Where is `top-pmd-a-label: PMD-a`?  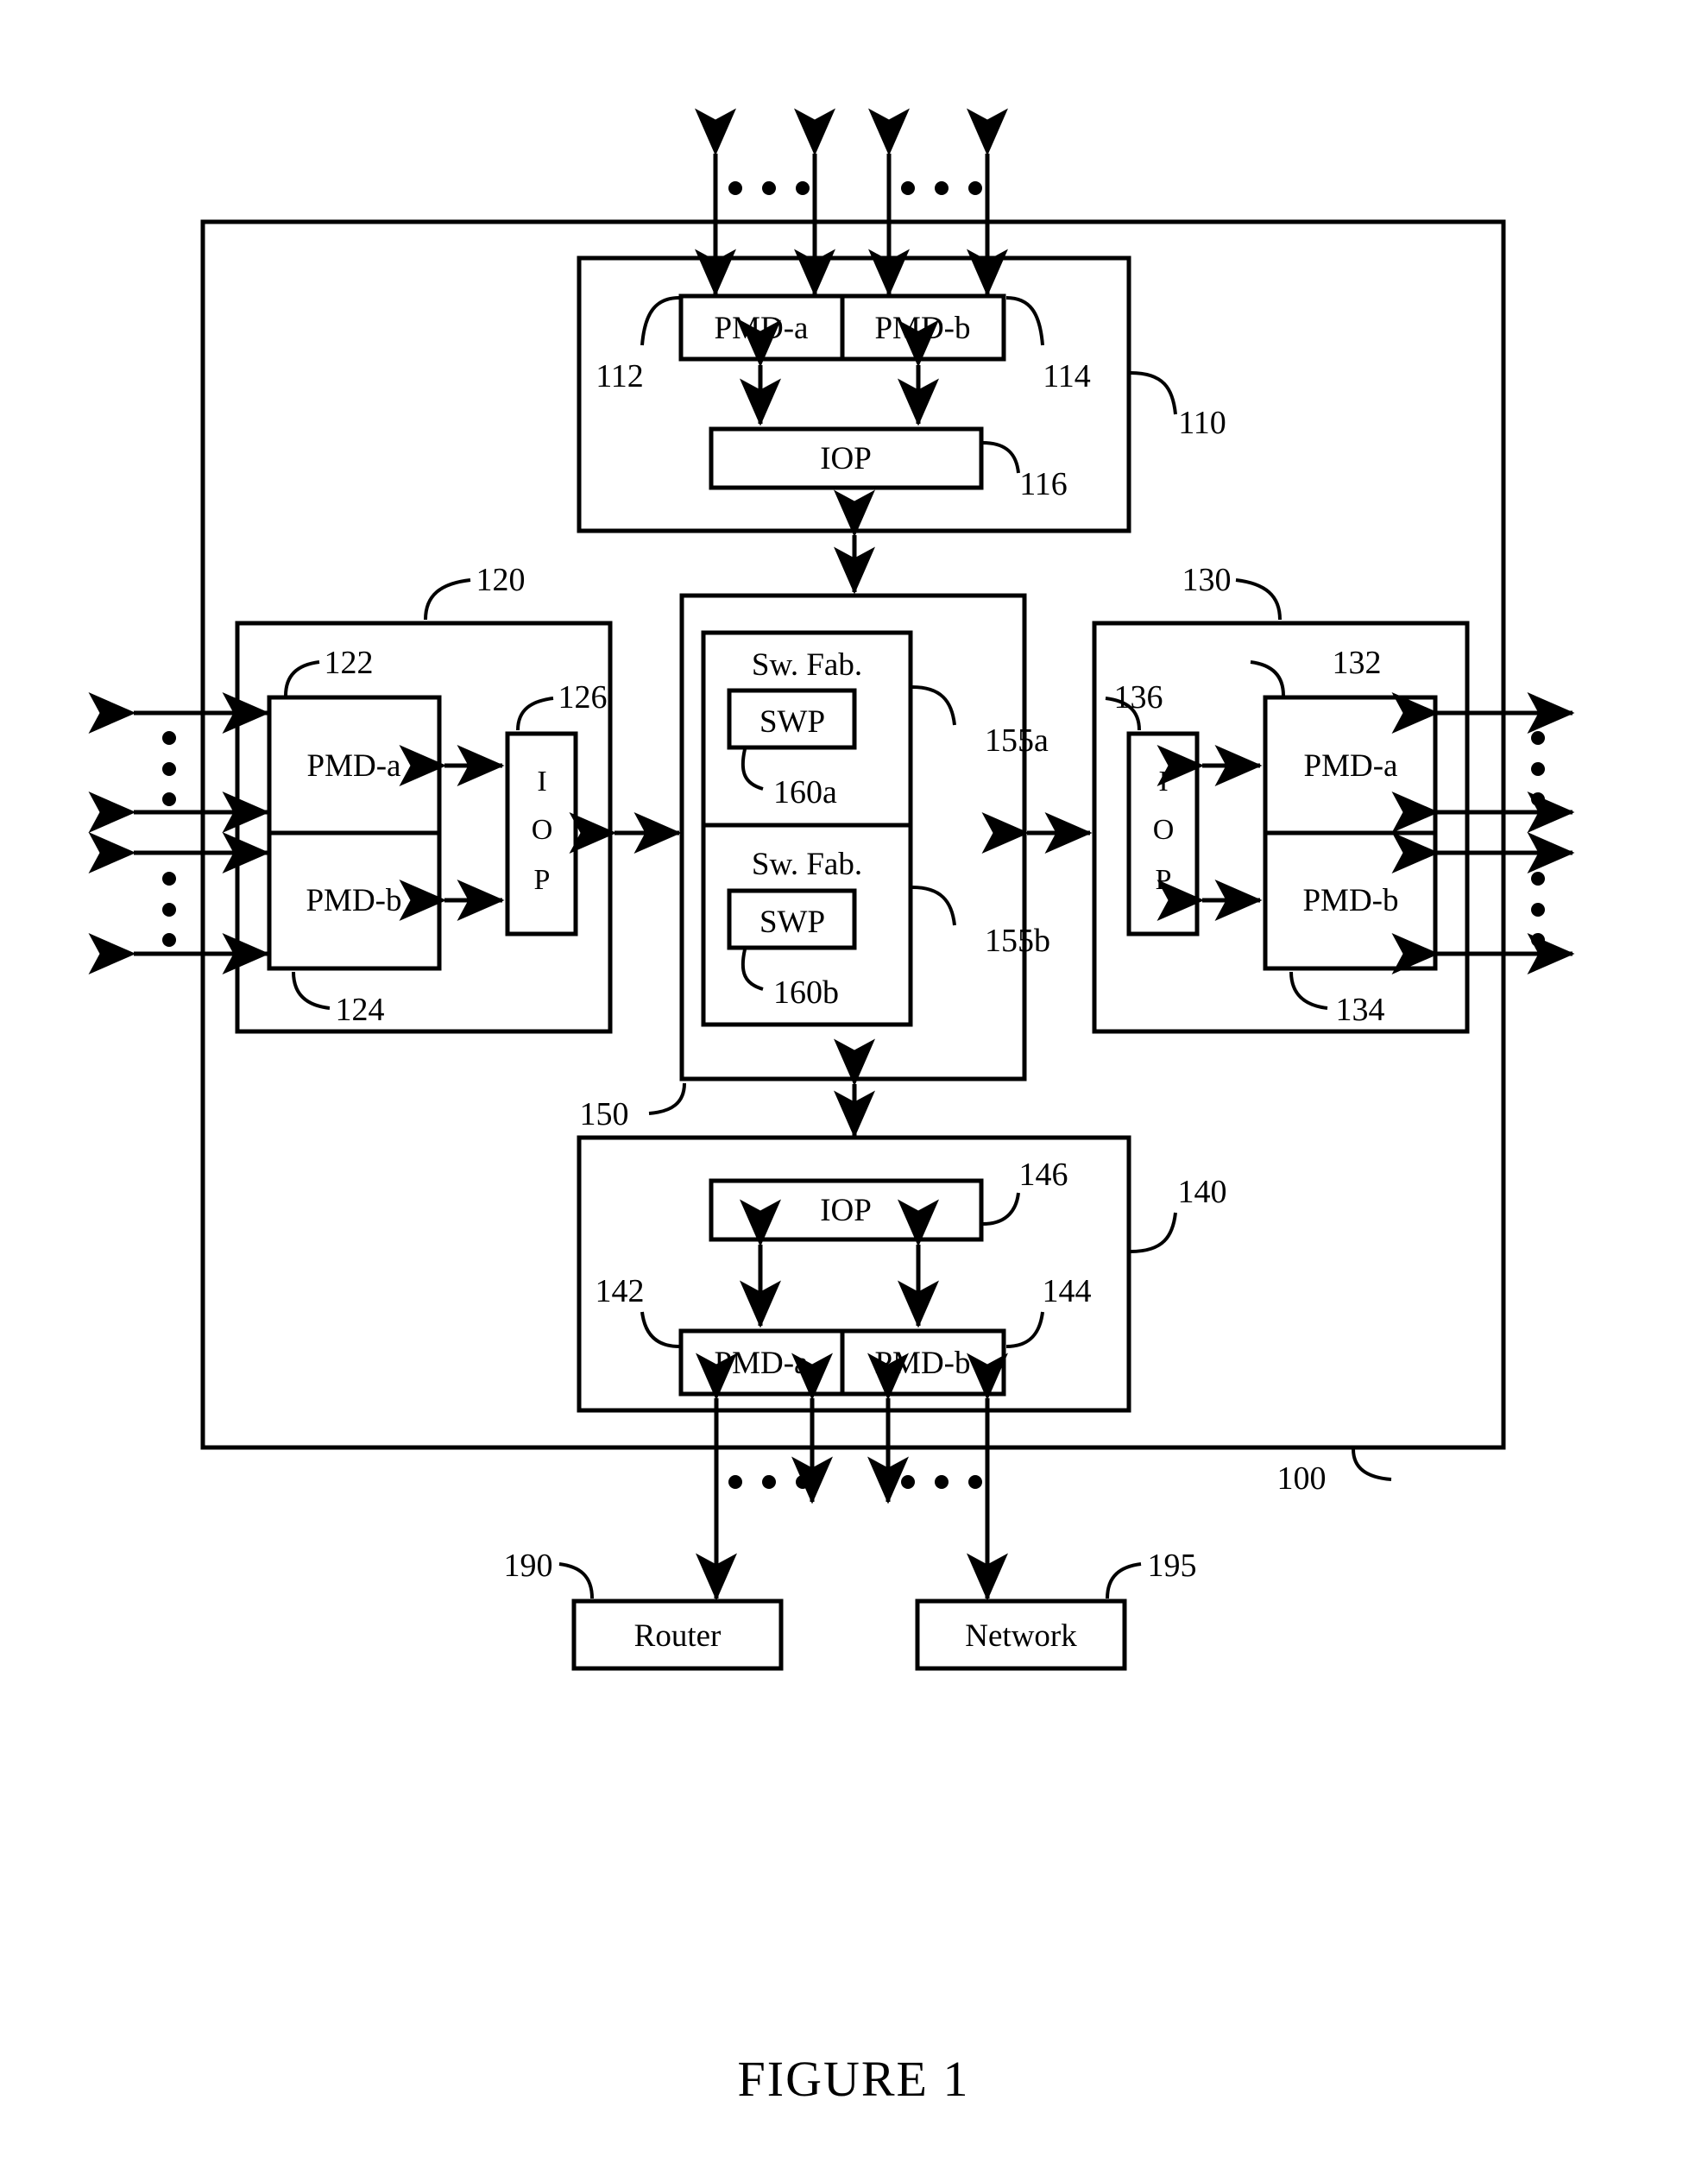 top-pmd-a-label: PMD-a is located at coordinates (762, 328).